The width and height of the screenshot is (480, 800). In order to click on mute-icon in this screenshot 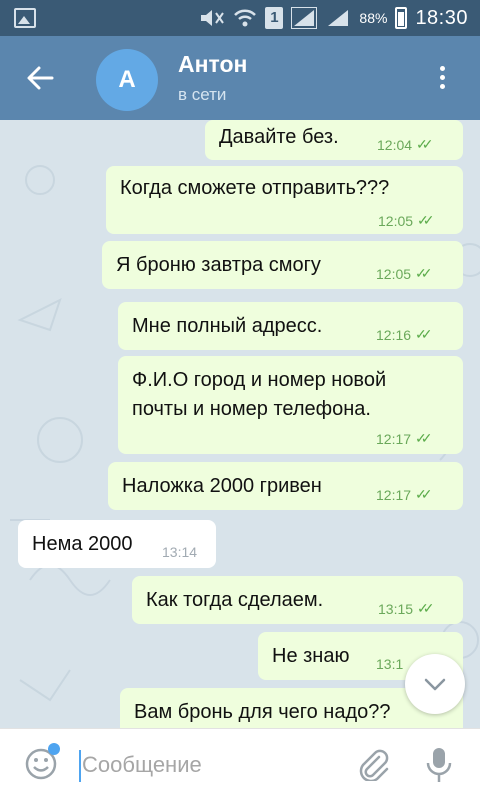, I will do `click(213, 18)`.